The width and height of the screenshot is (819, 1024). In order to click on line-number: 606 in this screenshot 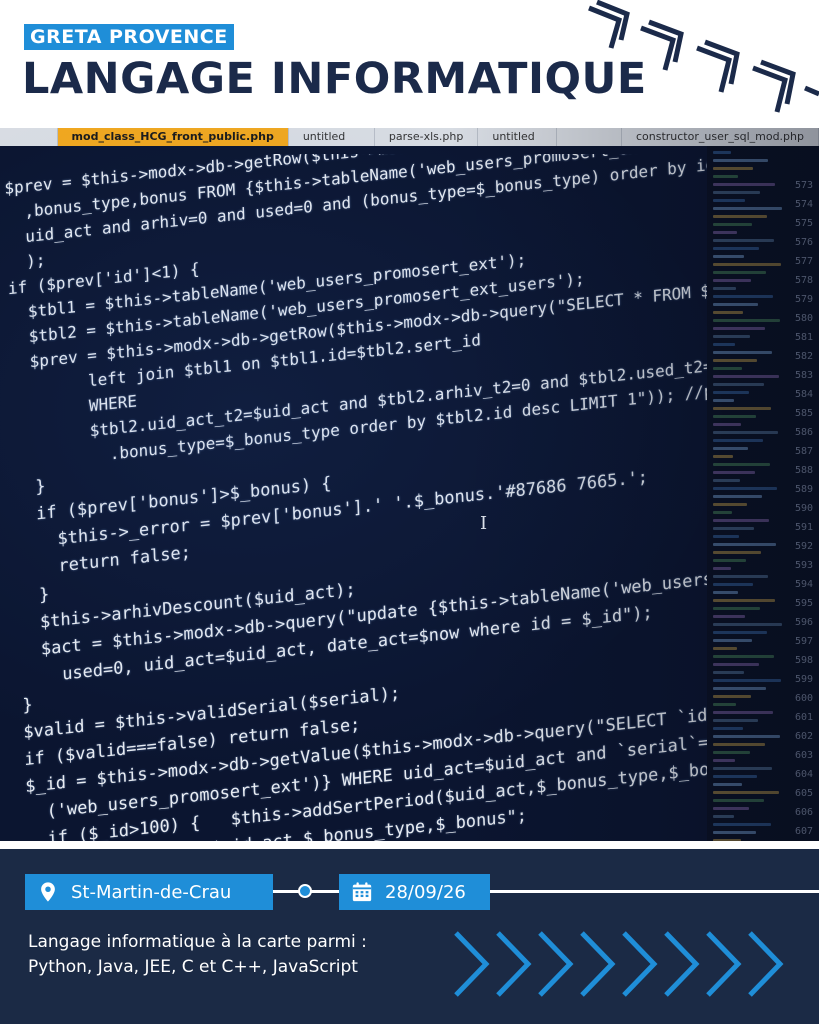, I will do `click(803, 812)`.